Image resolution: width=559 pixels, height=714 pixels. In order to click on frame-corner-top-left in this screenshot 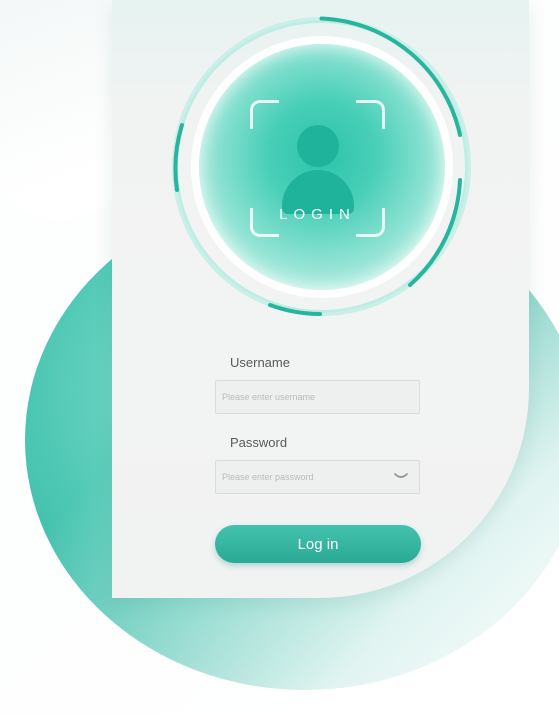, I will do `click(264, 114)`.